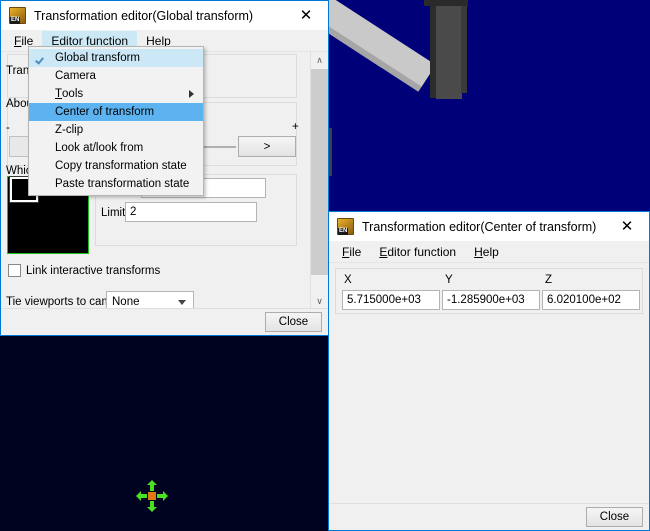 The height and width of the screenshot is (531, 650). I want to click on x-label: X, so click(348, 280).